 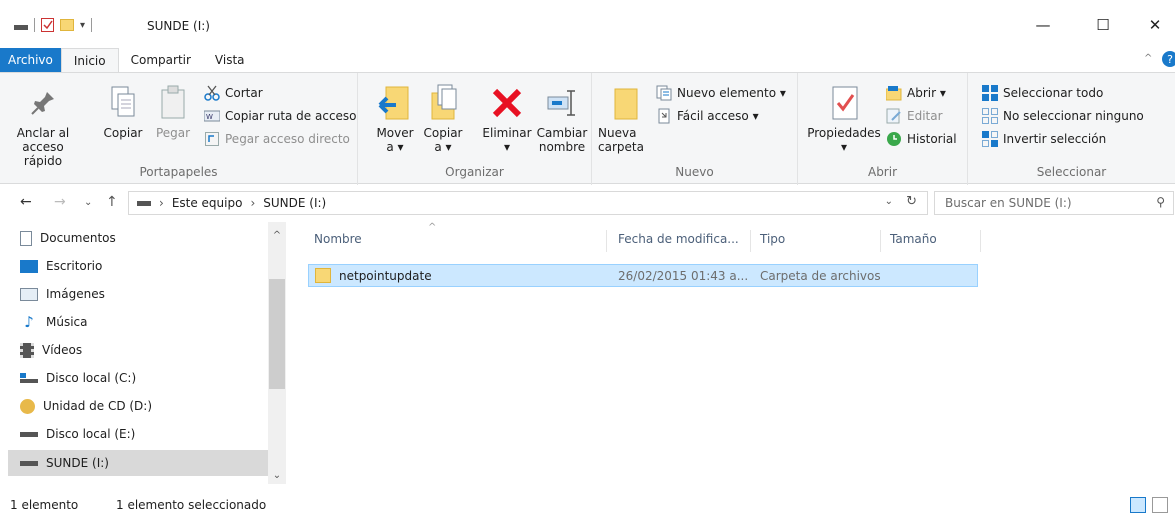 I want to click on nav-scrollbar: ^ ⌄, so click(x=277, y=353).